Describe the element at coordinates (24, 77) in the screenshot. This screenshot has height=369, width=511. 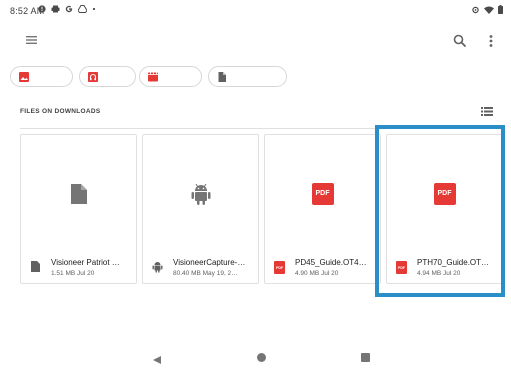
I see `image-icon` at that location.